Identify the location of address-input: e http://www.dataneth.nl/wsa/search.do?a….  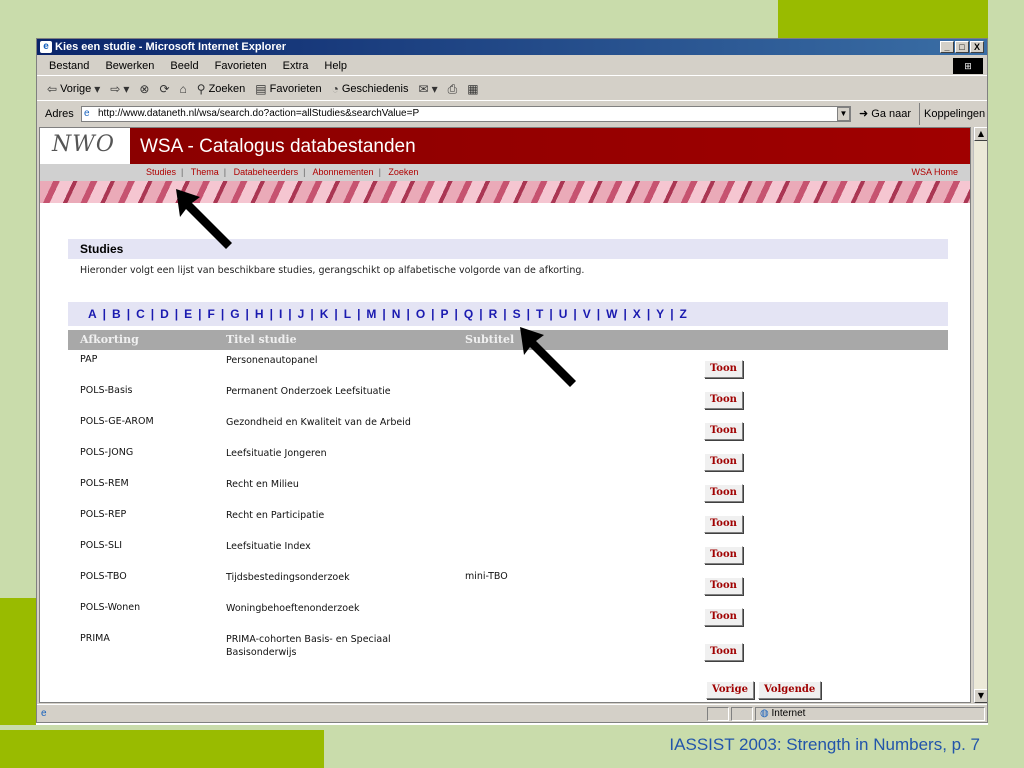
(466, 114).